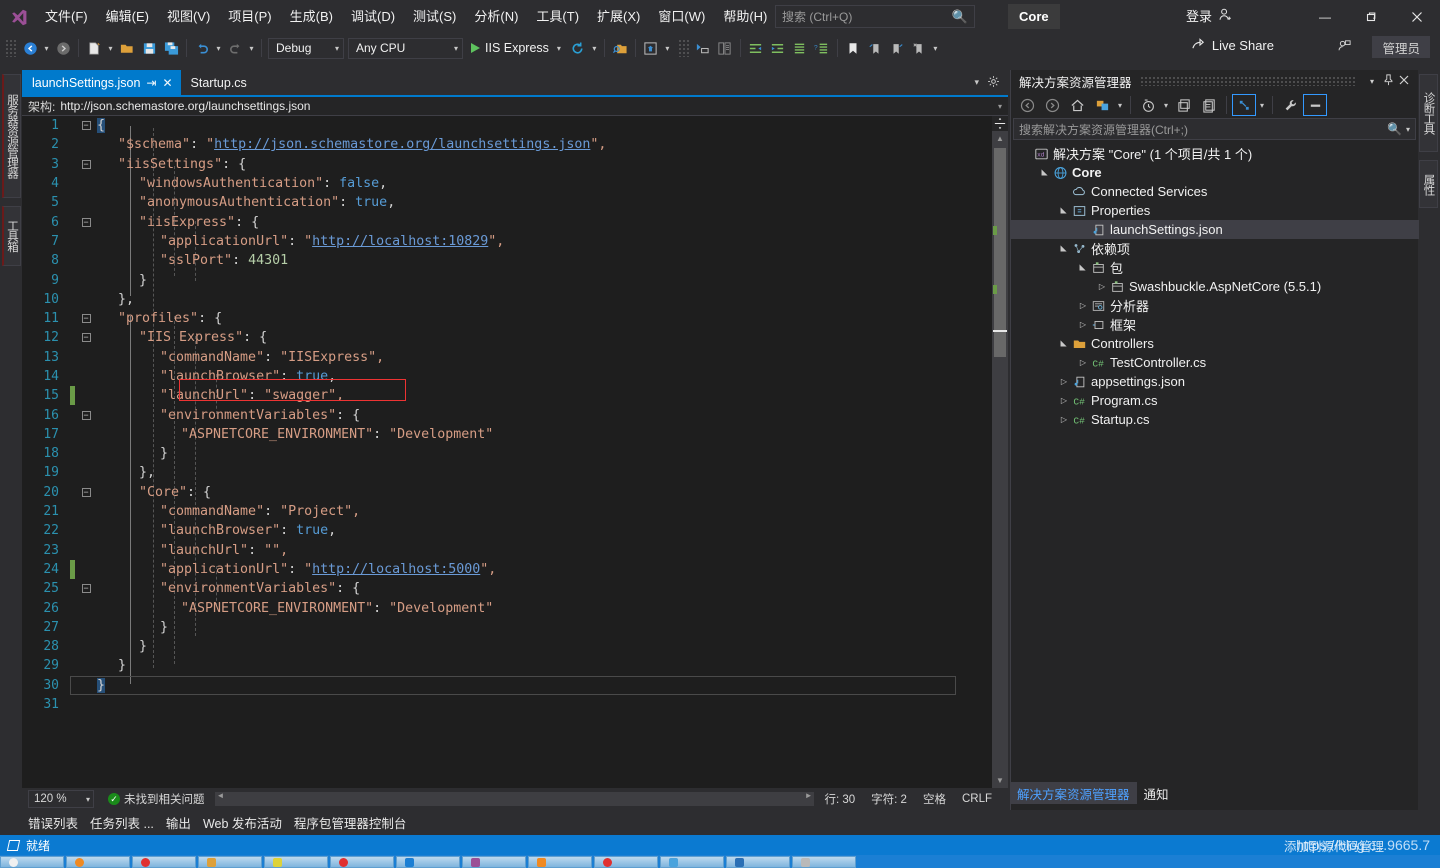 This screenshot has height=868, width=1440. I want to click on solution-configuration-combo: Debug ▾, so click(306, 48).